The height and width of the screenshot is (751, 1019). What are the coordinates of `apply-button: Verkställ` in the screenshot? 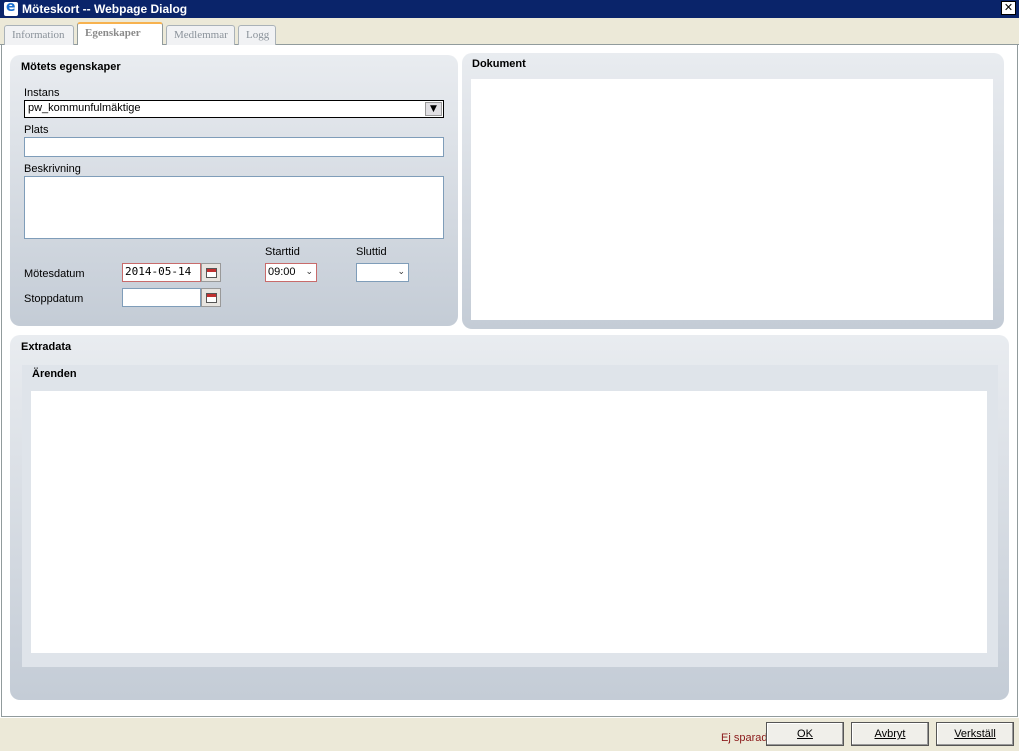 It's located at (975, 734).